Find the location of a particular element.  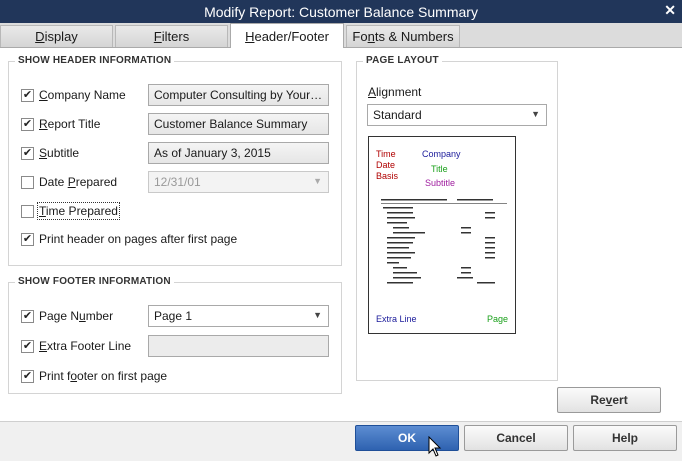

alignment-label: Alignment is located at coordinates (395, 92).